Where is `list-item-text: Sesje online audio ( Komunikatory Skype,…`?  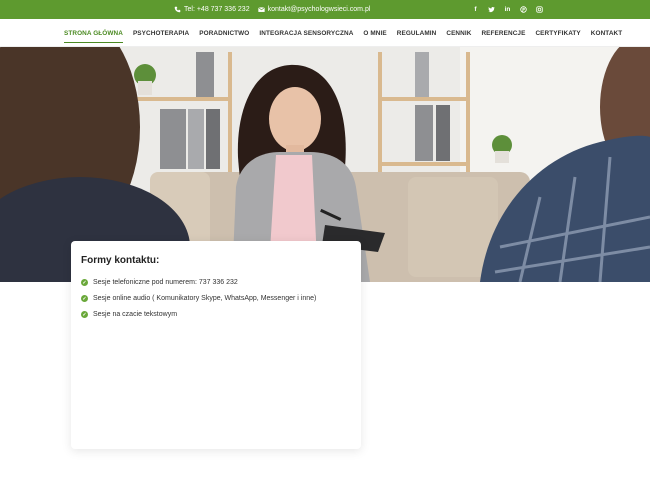 list-item-text: Sesje online audio ( Komunikatory Skype,… is located at coordinates (205, 298).